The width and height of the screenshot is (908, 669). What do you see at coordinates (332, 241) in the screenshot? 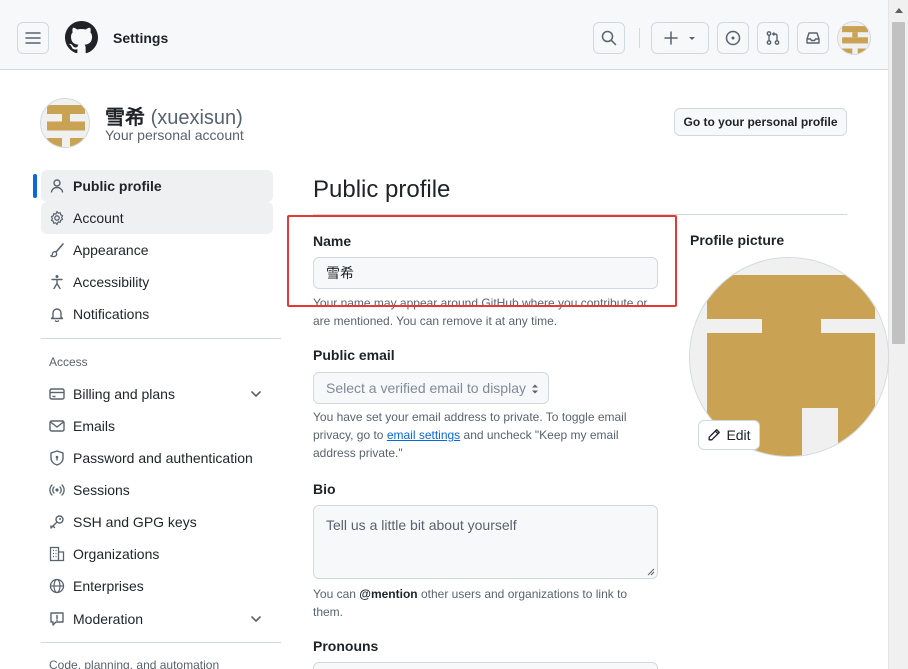
I see `name-label: Name` at bounding box center [332, 241].